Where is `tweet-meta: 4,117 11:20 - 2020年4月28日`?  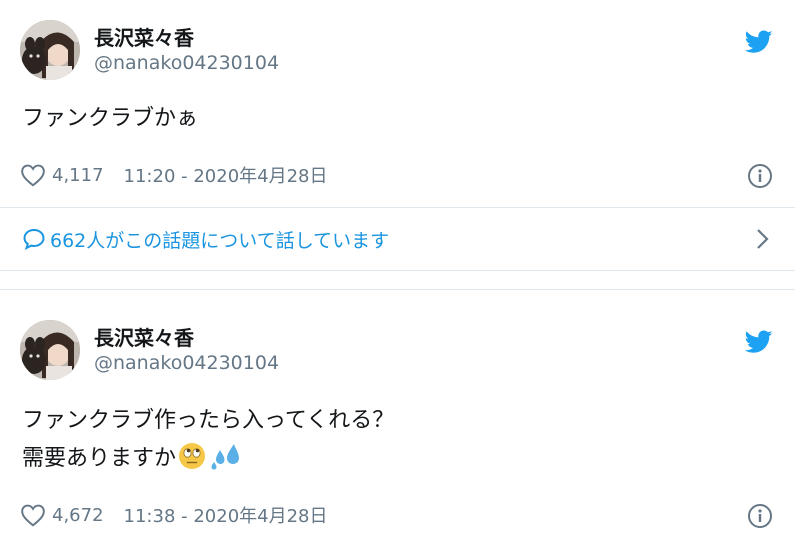
tweet-meta: 4,117 11:20 - 2020年4月28日 is located at coordinates (174, 175).